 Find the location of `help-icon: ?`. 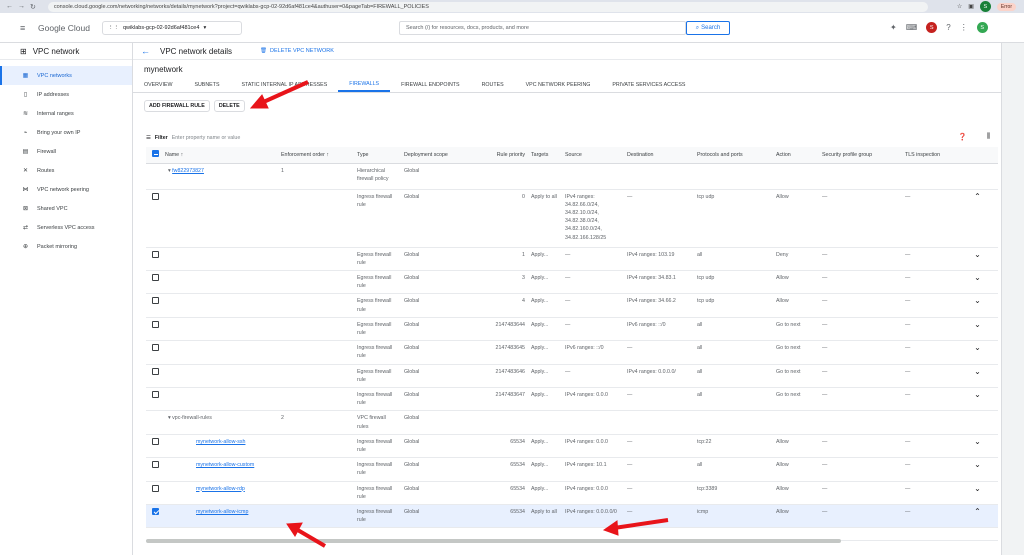

help-icon: ? is located at coordinates (948, 27).